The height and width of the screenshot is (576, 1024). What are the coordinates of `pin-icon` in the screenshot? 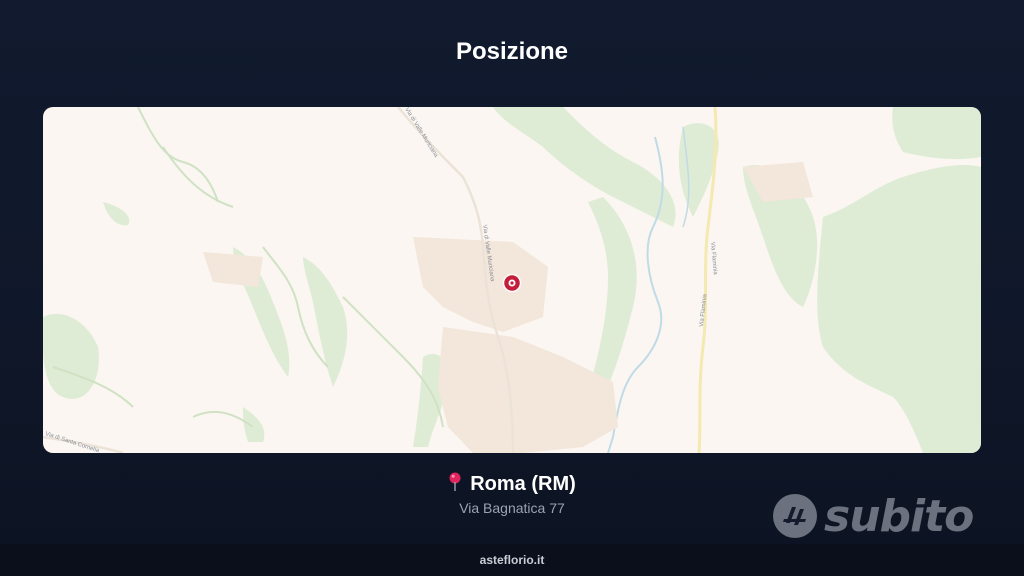 It's located at (455, 485).